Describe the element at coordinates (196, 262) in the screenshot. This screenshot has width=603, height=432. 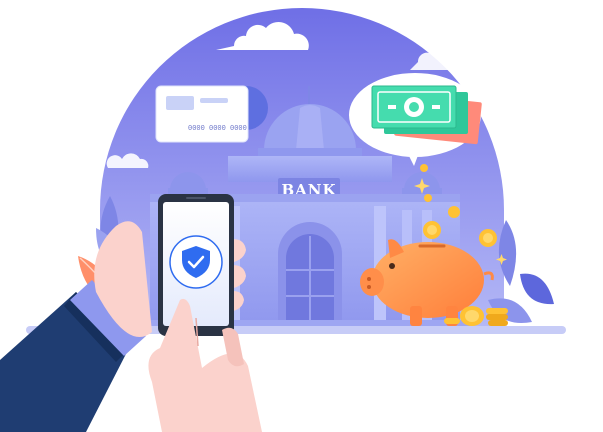
I see `shield-check-icon` at that location.